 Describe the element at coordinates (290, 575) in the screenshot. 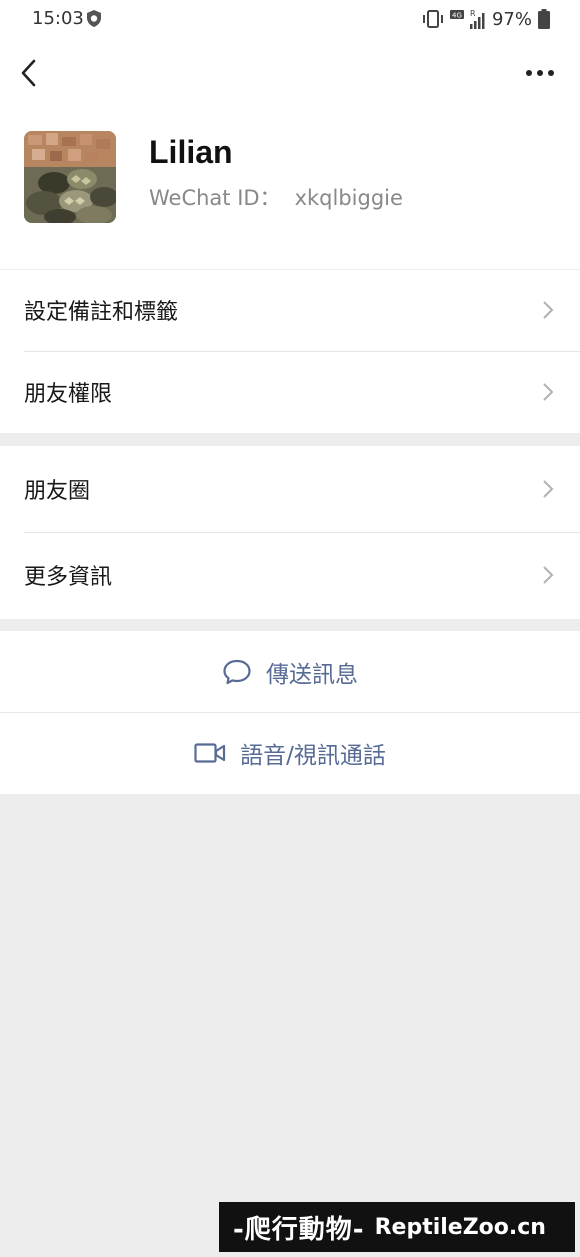

I see `more-info-row: 更多資訊` at that location.